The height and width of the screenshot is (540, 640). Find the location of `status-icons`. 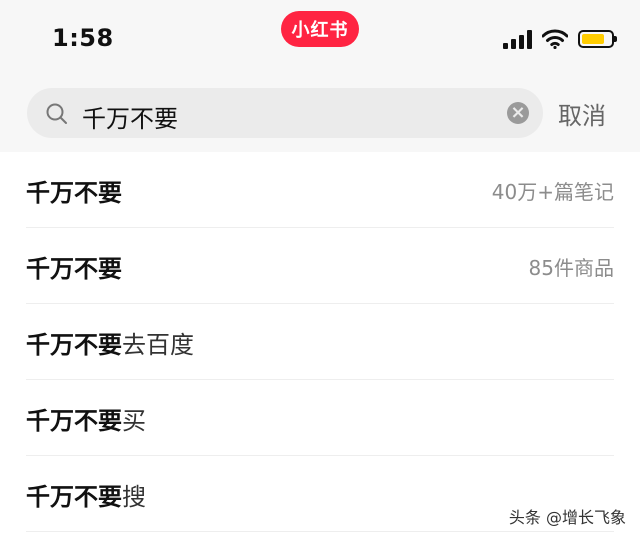

status-icons is located at coordinates (560, 39).